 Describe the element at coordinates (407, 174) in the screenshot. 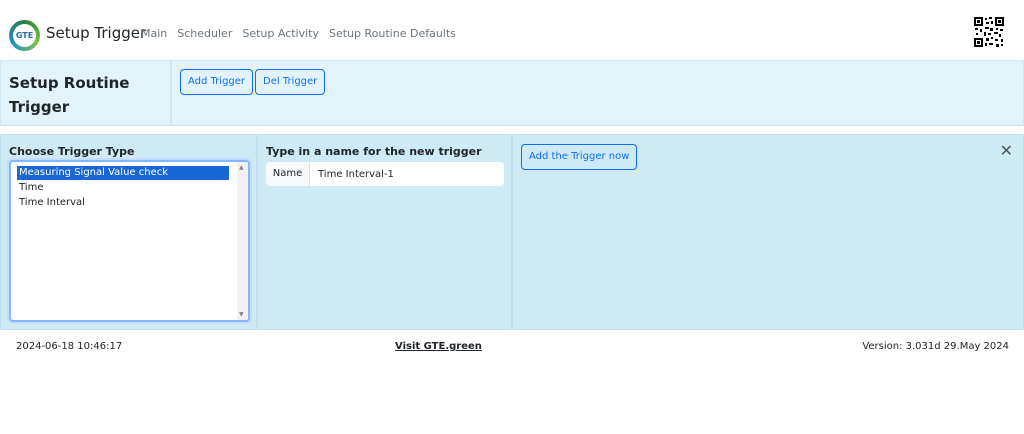

I see `trigger-name-input` at that location.